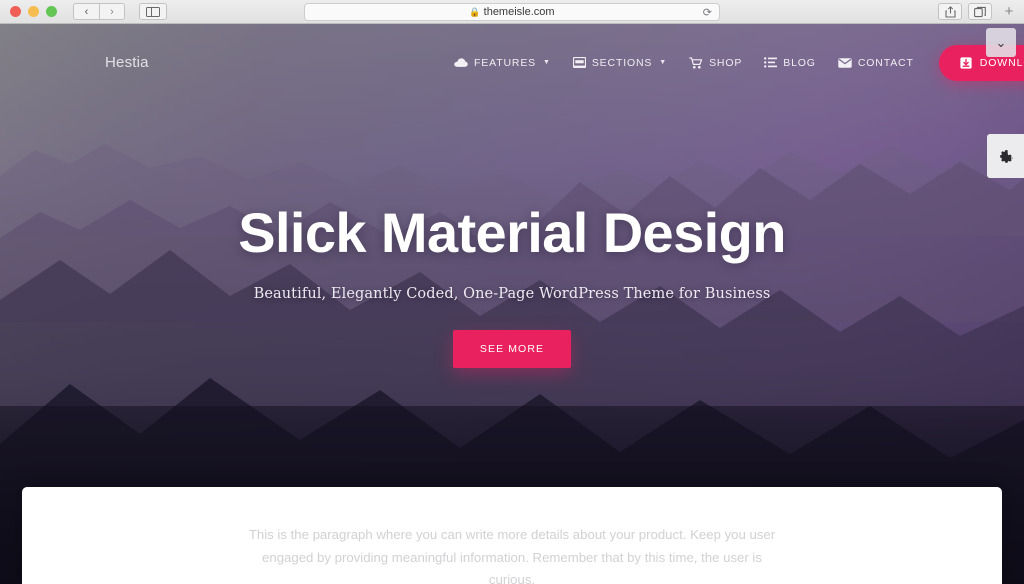 The height and width of the screenshot is (584, 1024). I want to click on hero-title: Slick Material Design, so click(512, 232).